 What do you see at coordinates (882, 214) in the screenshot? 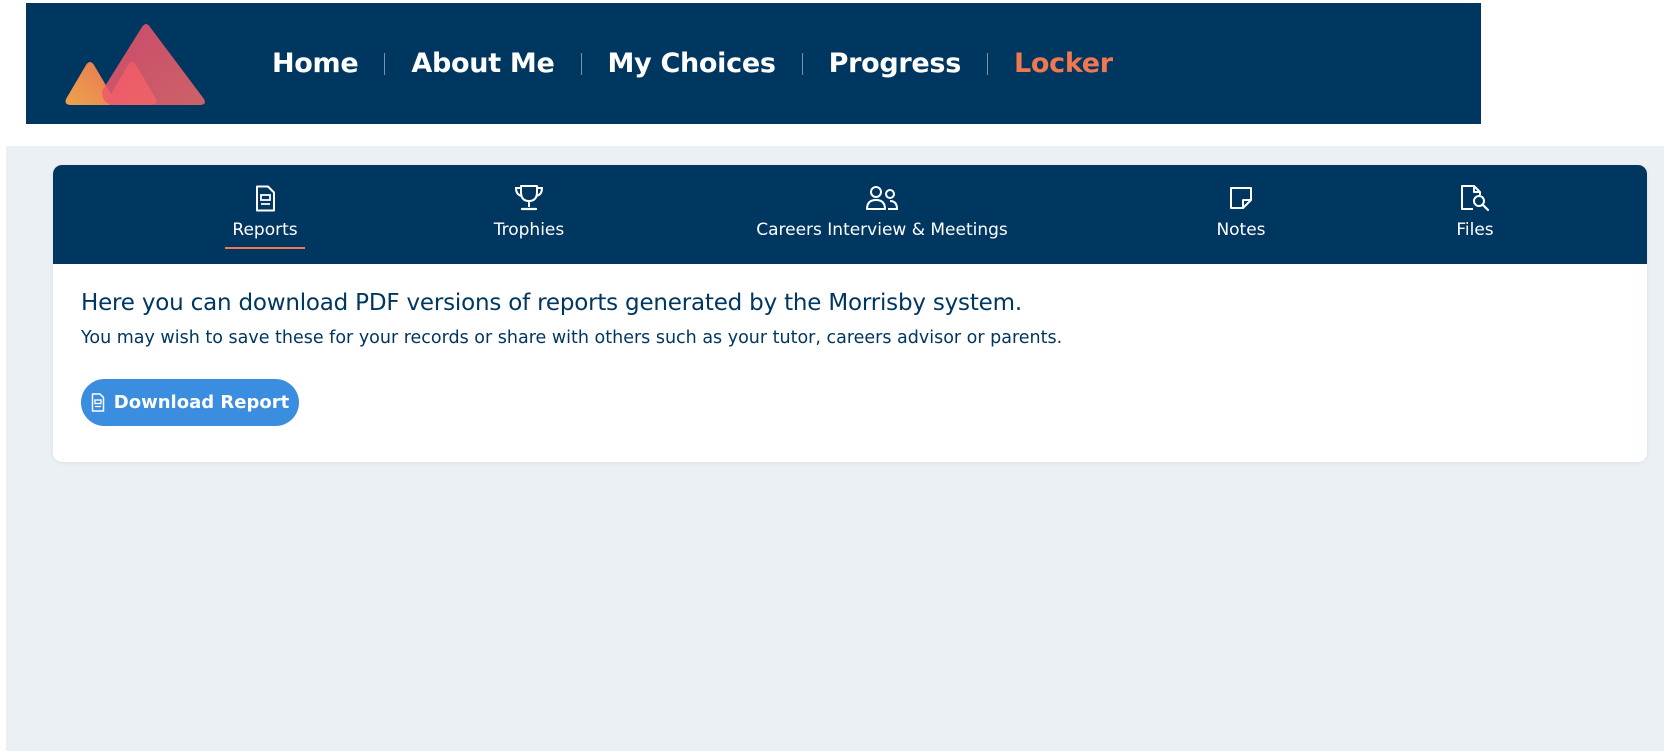
I see `tab-careers-interview-meetings: Careers Interview & Meetings` at bounding box center [882, 214].